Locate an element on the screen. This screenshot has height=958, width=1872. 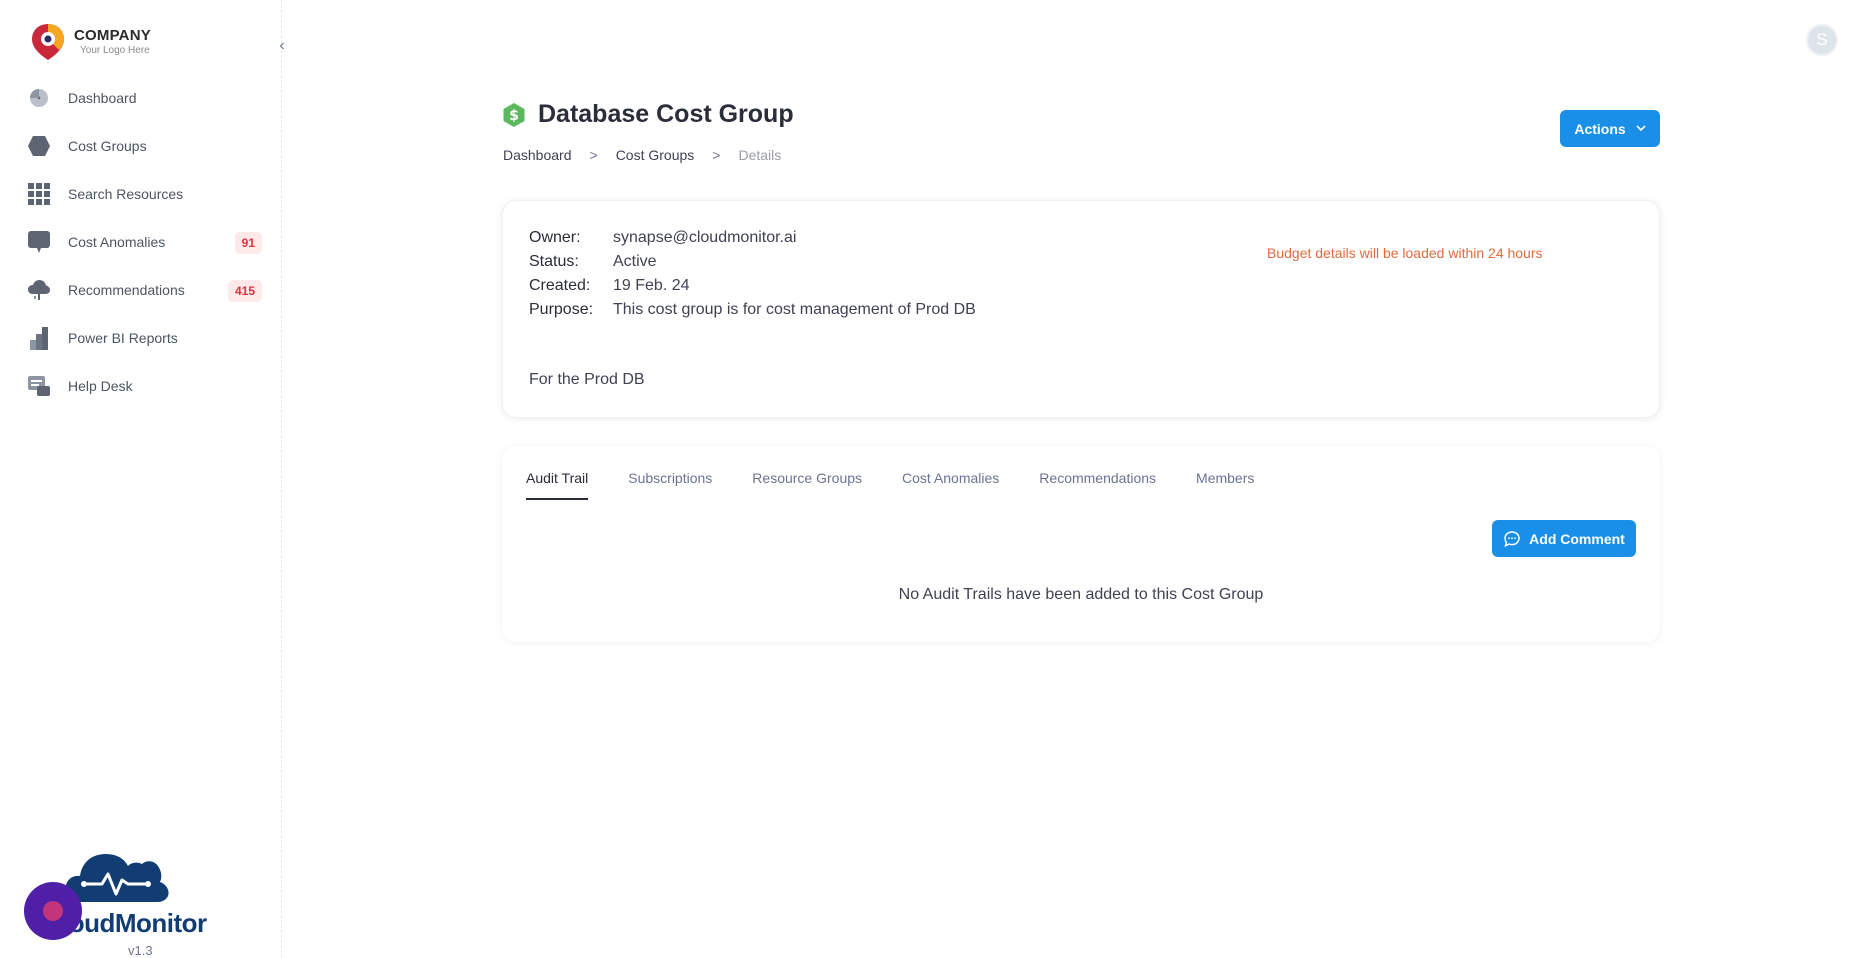
sidebar-item-label: Help Desk is located at coordinates (100, 386).